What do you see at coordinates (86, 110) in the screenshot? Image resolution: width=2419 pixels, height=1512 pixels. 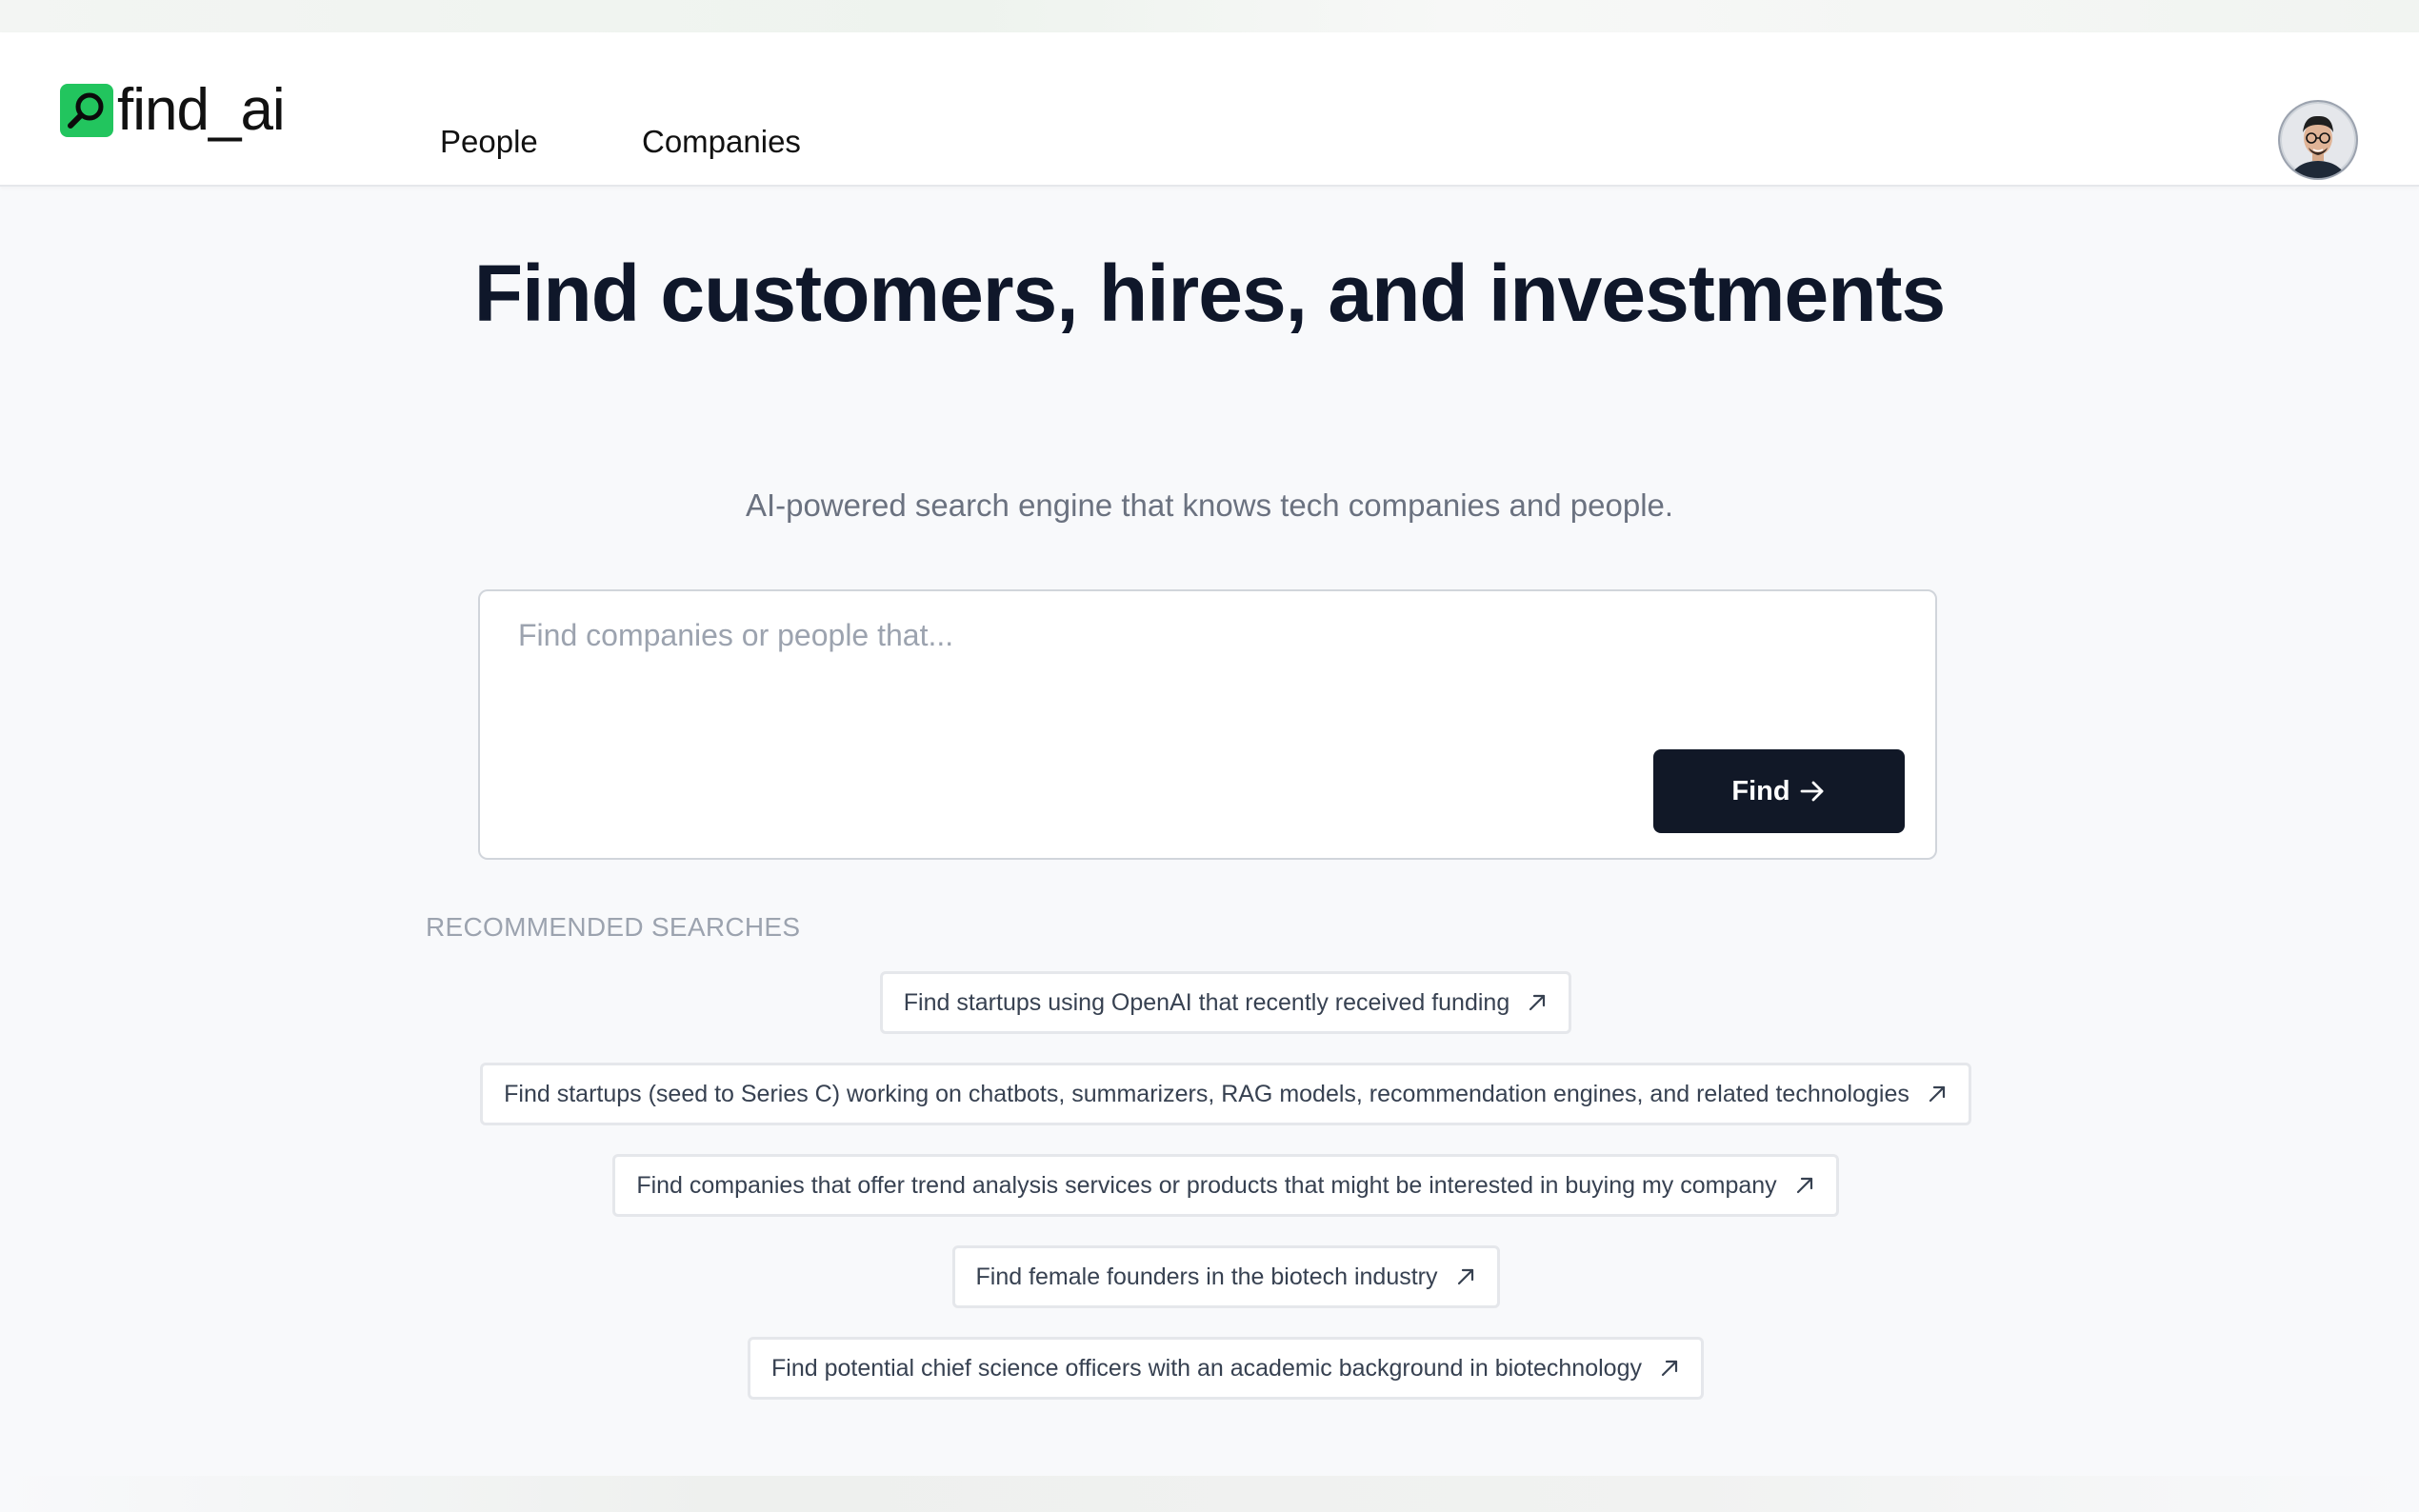 I see `search-logo-icon` at bounding box center [86, 110].